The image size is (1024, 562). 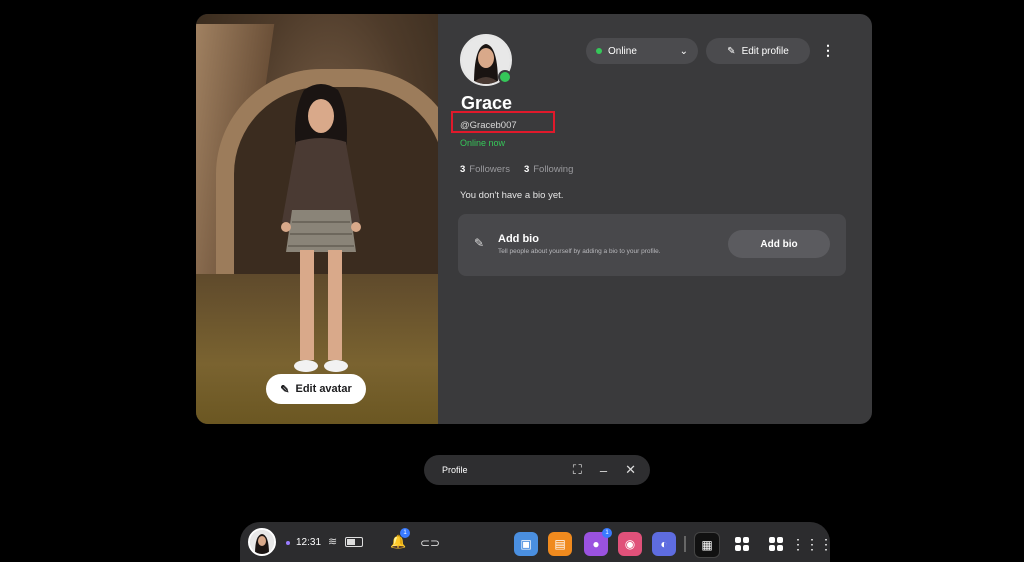 What do you see at coordinates (455, 470) in the screenshot?
I see `window-title: Profile` at bounding box center [455, 470].